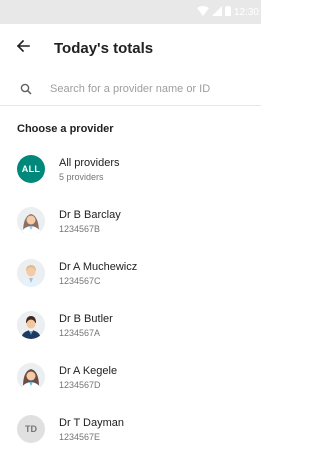  I want to click on male-doctor-suit-avatar, so click(31, 325).